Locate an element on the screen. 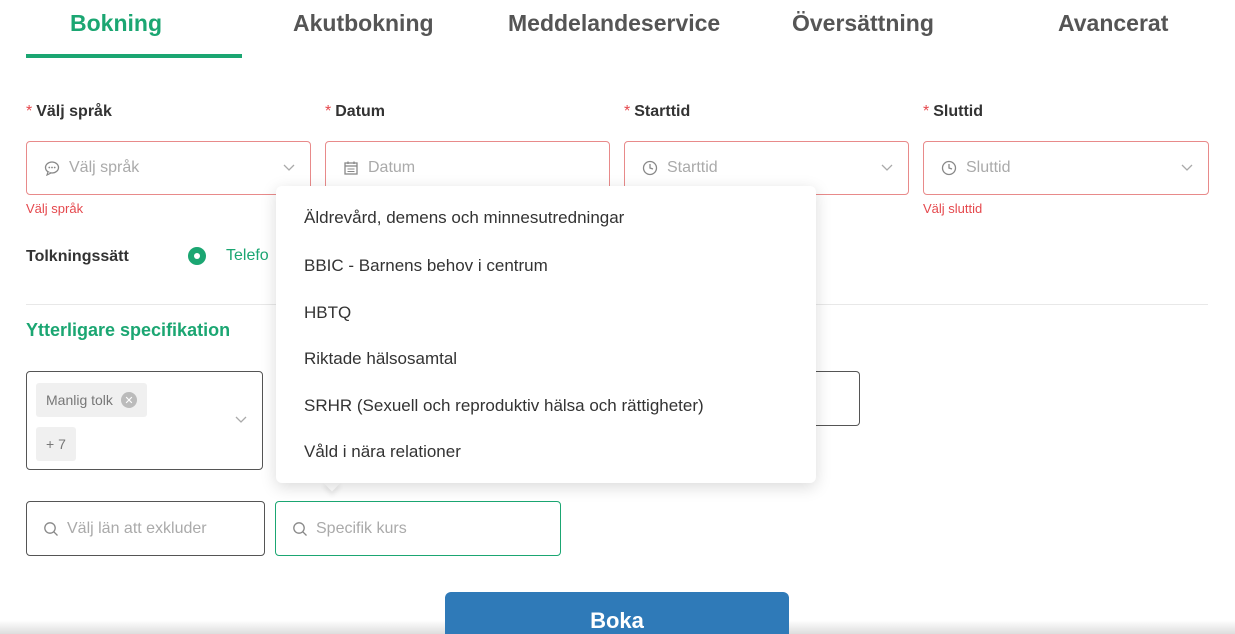 This screenshot has height=634, width=1235. tab-oversattning: Översättning is located at coordinates (863, 23).